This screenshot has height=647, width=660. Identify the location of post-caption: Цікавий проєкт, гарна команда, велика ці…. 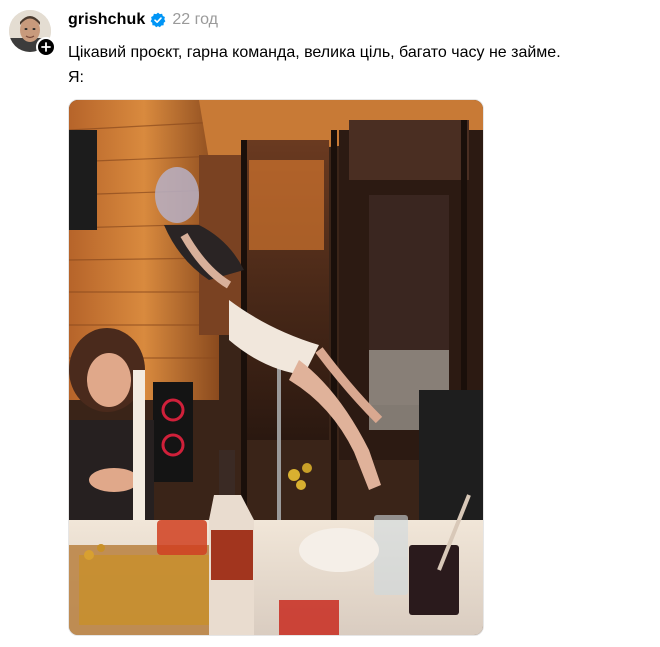
(314, 65).